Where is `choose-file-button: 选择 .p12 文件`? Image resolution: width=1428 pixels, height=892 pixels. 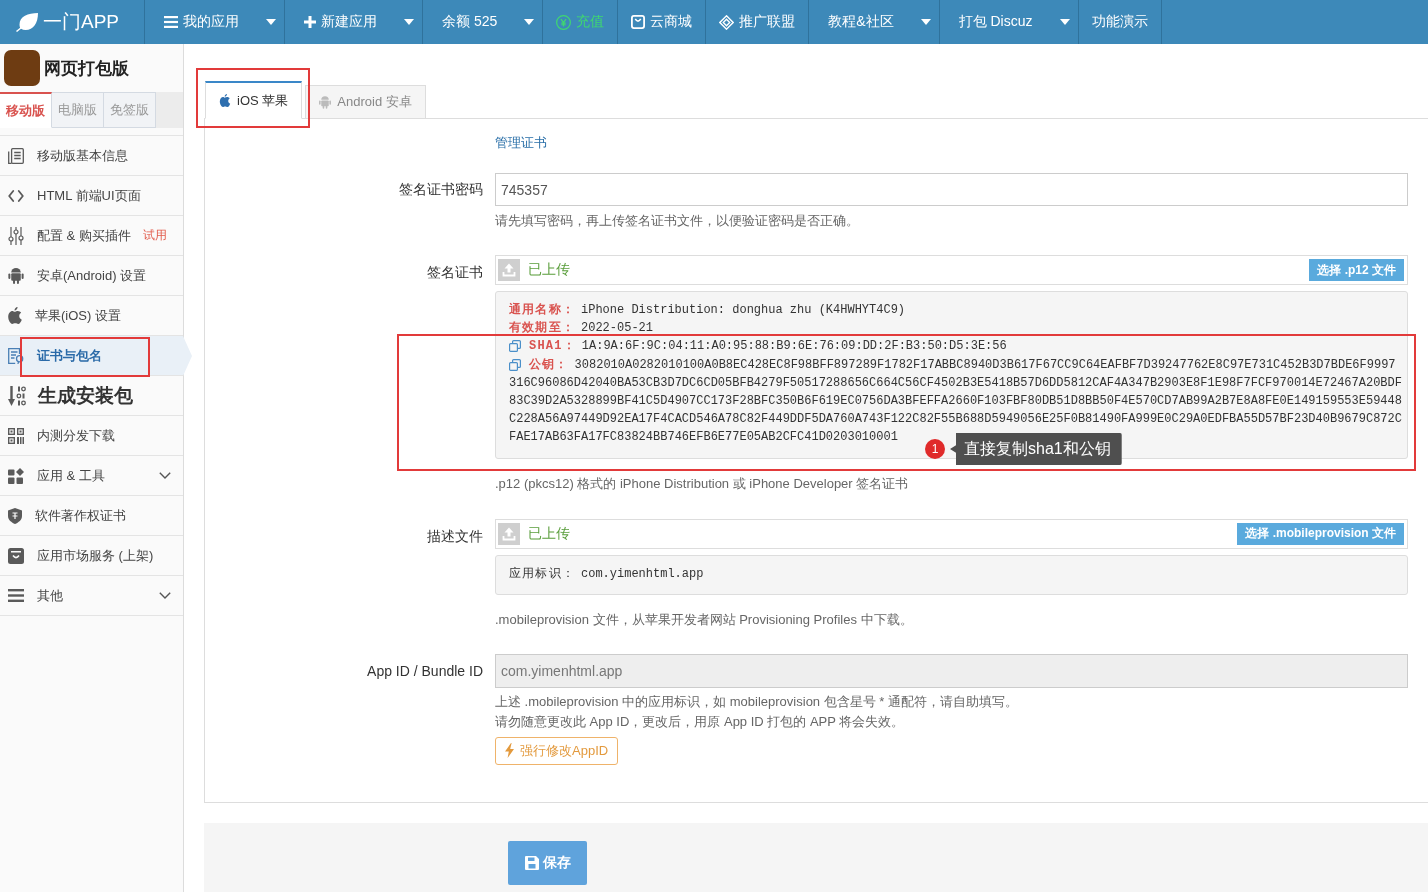
choose-file-button: 选择 .p12 文件 is located at coordinates (1356, 270).